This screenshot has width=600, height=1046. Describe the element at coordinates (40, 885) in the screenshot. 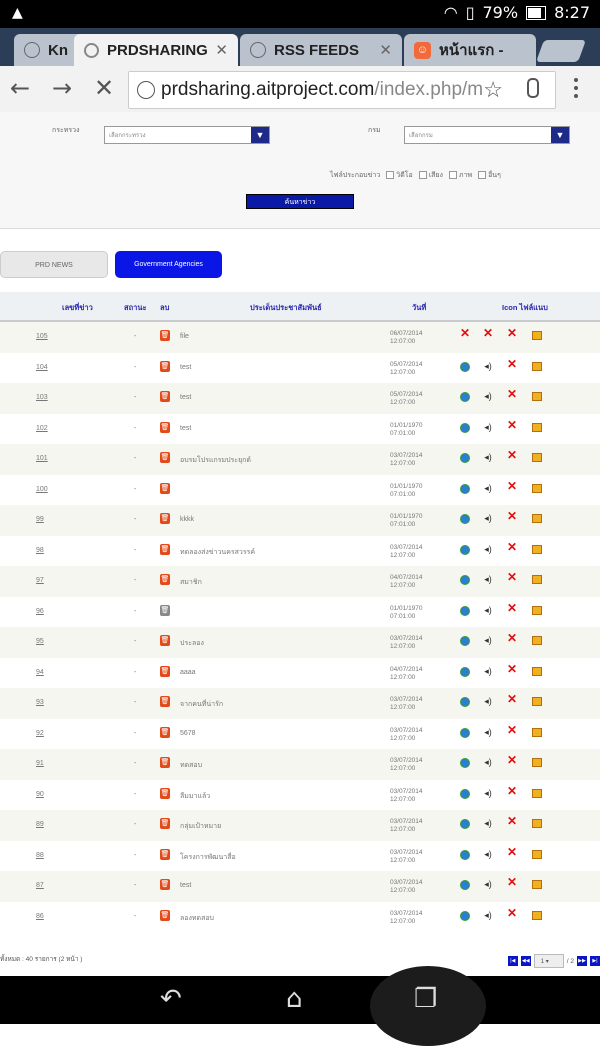

I see `news-id-link: 87` at that location.